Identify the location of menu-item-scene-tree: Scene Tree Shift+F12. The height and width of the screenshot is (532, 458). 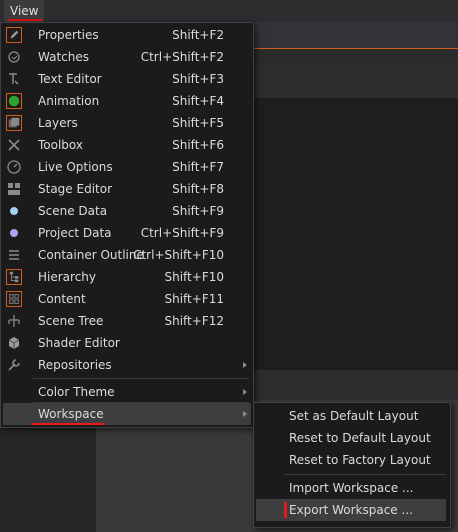
(127, 321).